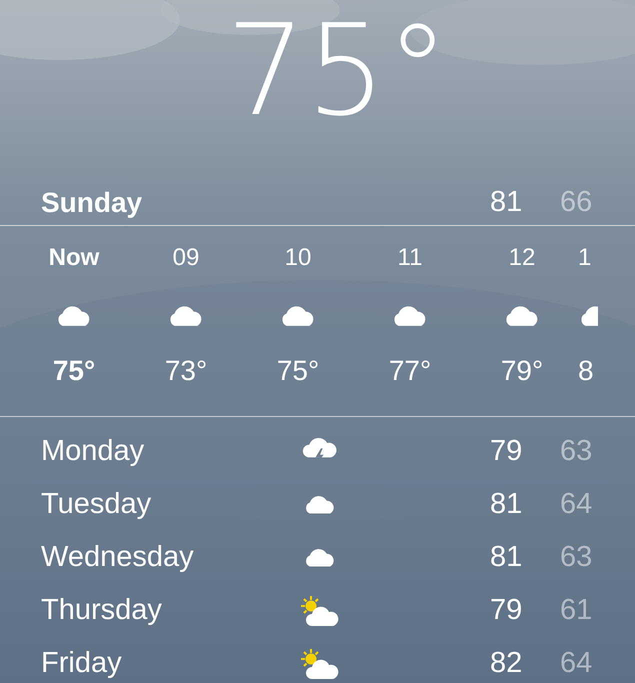 The width and height of the screenshot is (635, 683). I want to click on hour-temperature: 79°, so click(522, 371).